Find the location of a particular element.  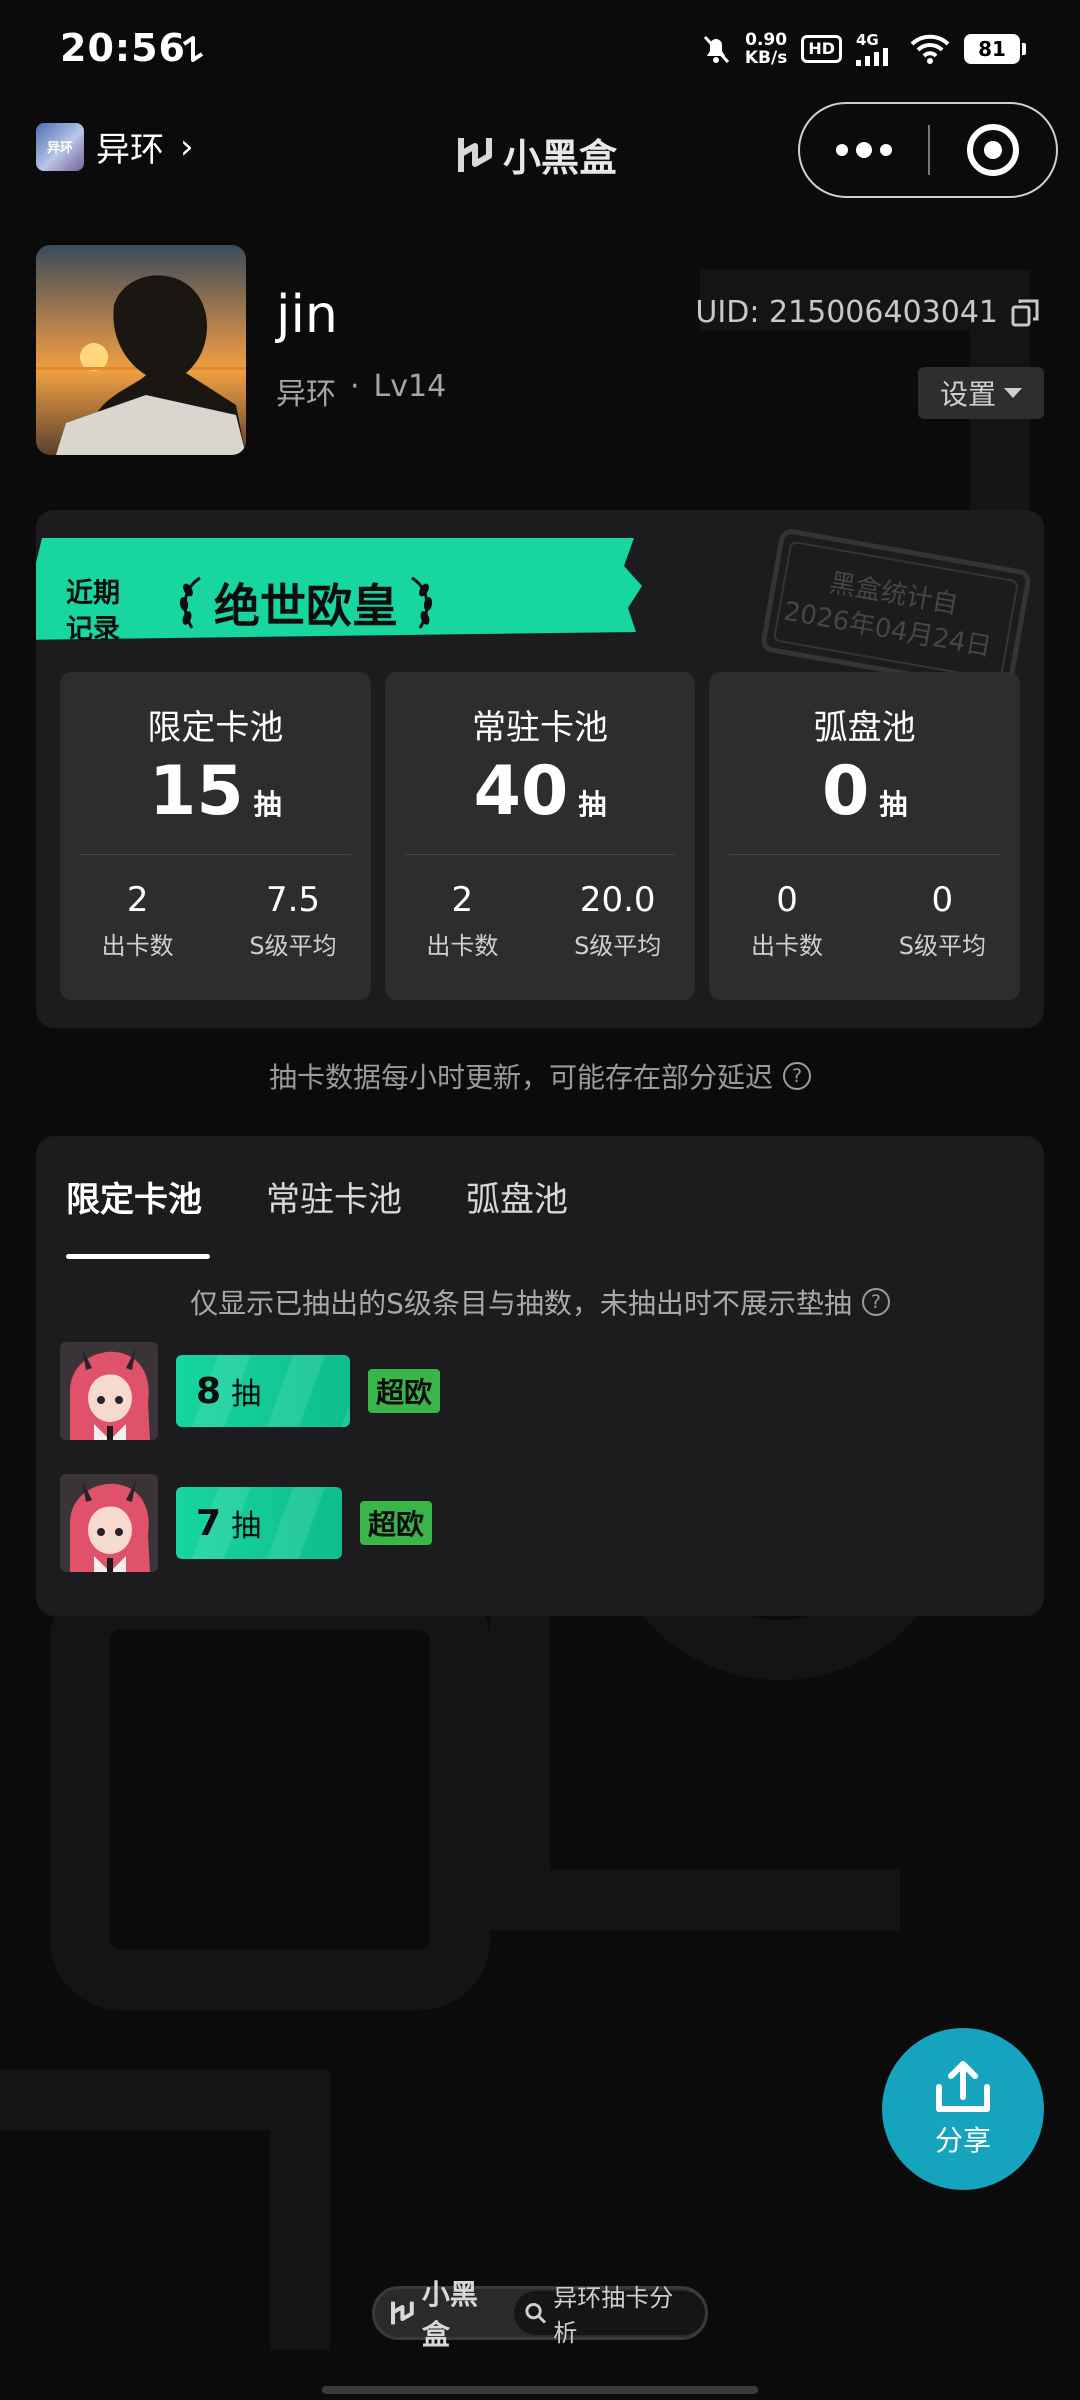

mute-bell-icon is located at coordinates (716, 49).